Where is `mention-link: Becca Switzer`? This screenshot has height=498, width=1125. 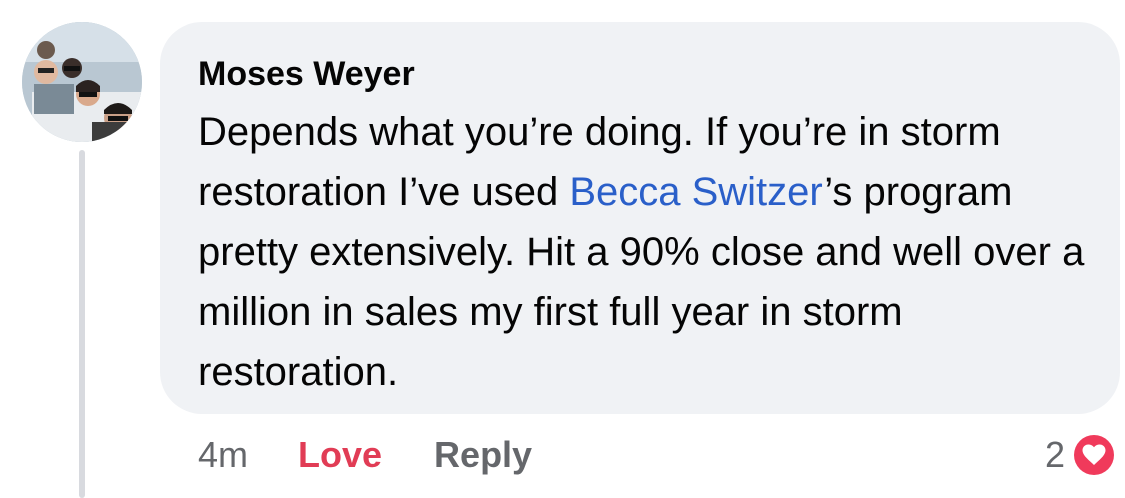 mention-link: Becca Switzer is located at coordinates (696, 192).